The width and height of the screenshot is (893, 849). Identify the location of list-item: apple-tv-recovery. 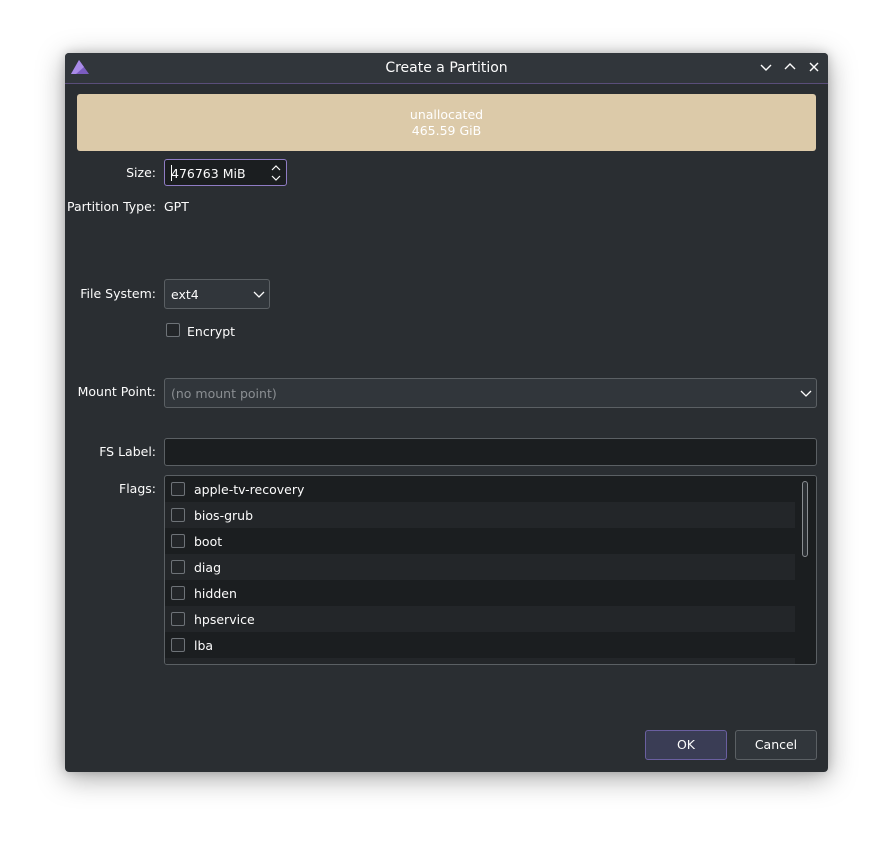
(480, 489).